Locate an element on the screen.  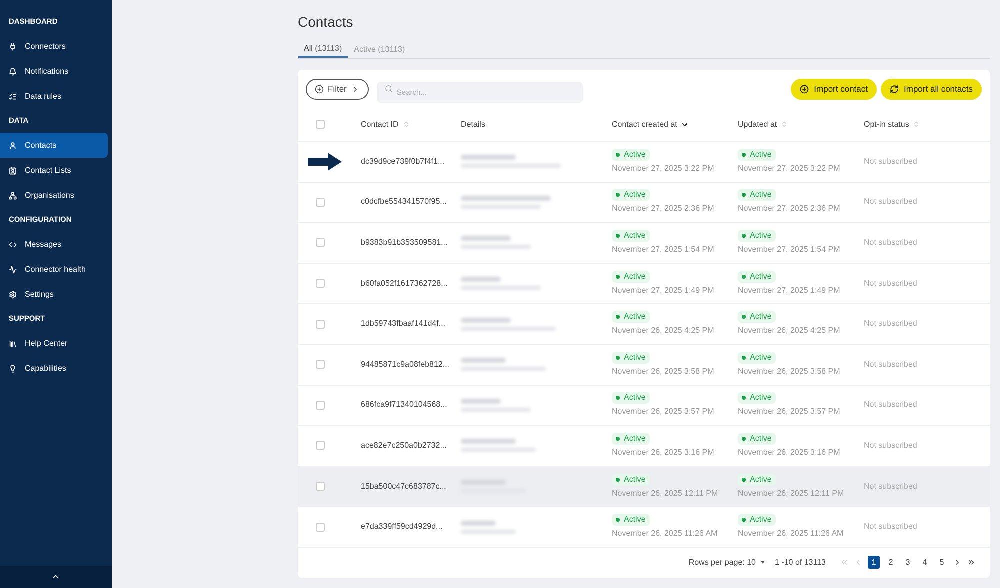
lightbulb-icon is located at coordinates (13, 368).